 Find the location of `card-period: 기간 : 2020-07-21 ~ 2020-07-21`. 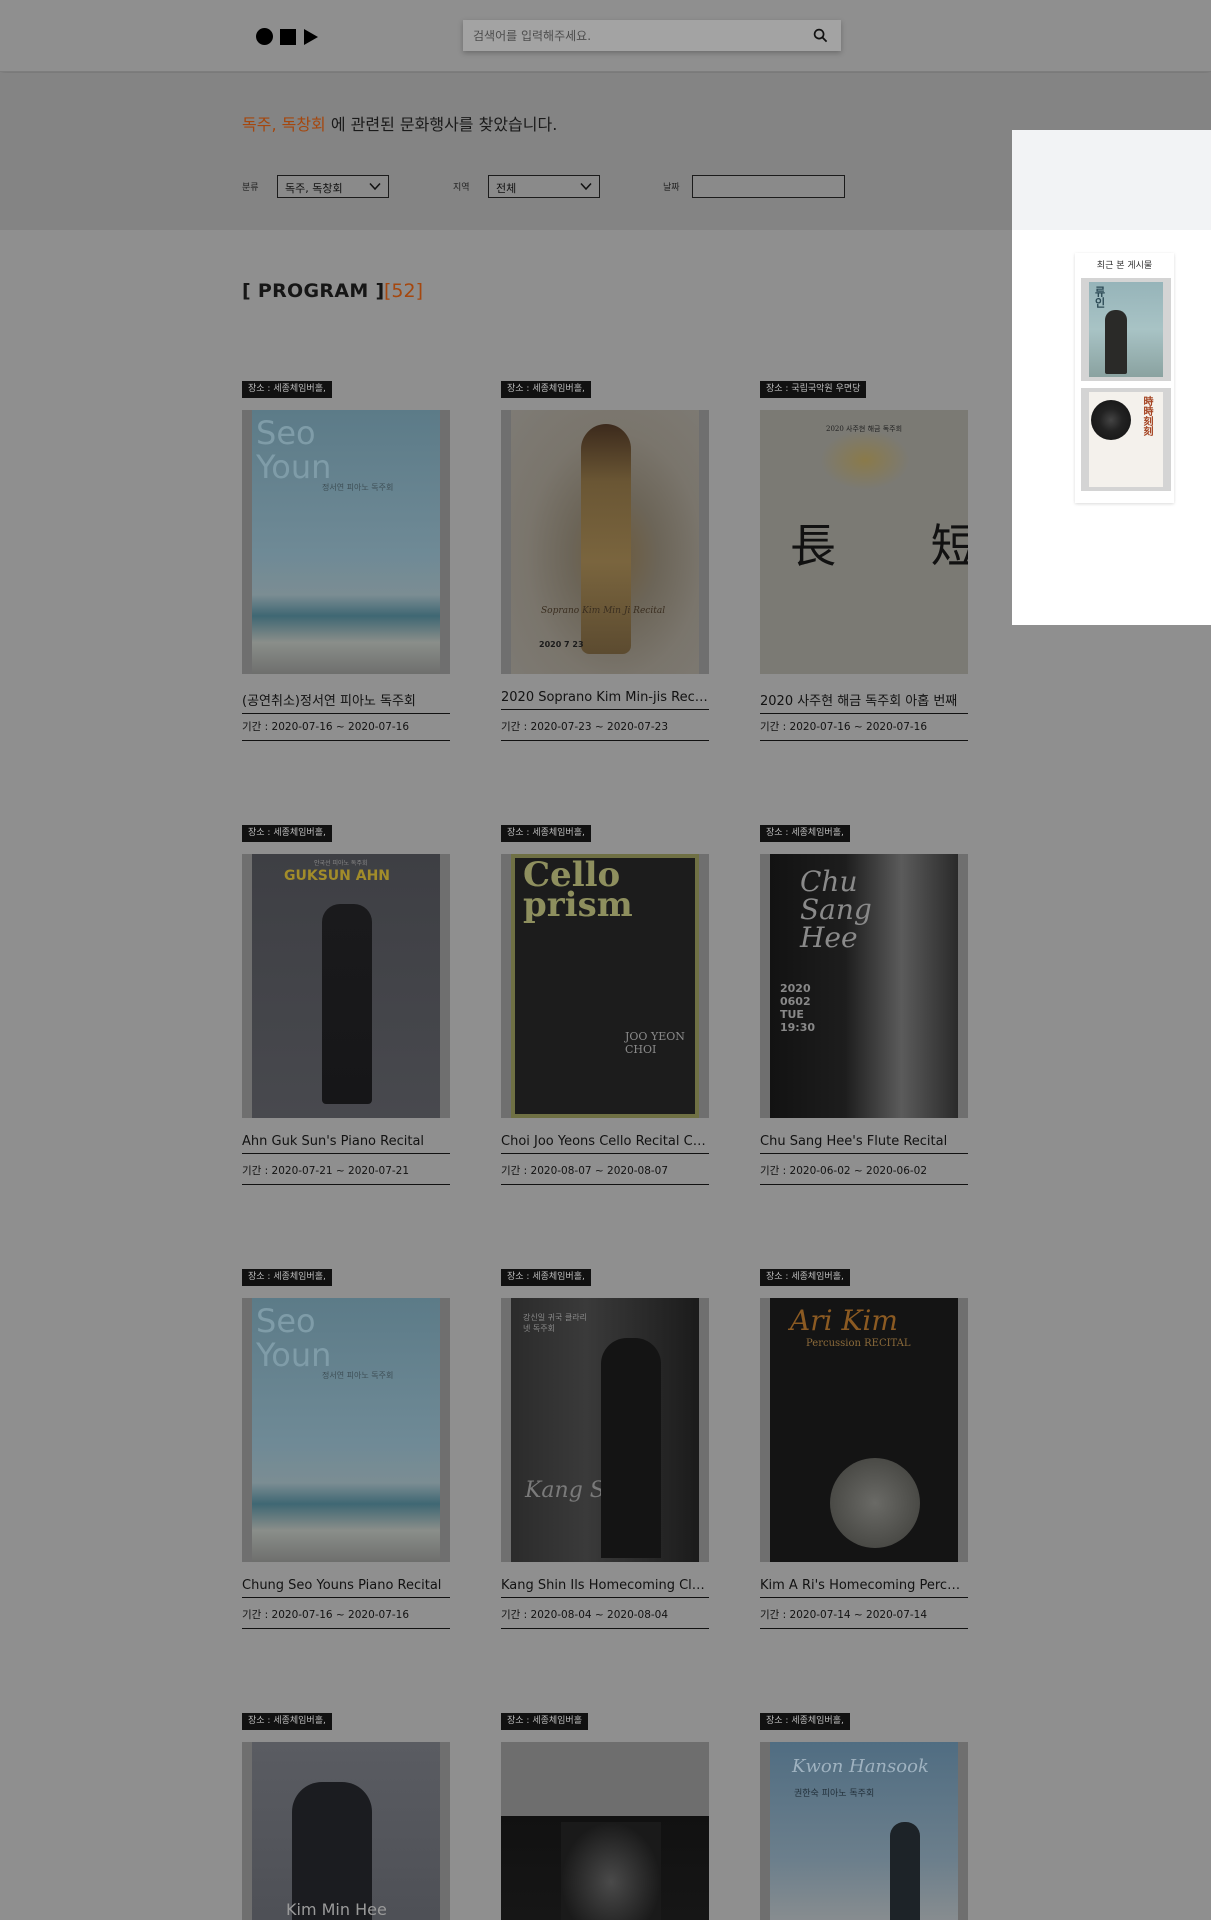

card-period: 기간 : 2020-07-21 ~ 2020-07-21 is located at coordinates (346, 1174).